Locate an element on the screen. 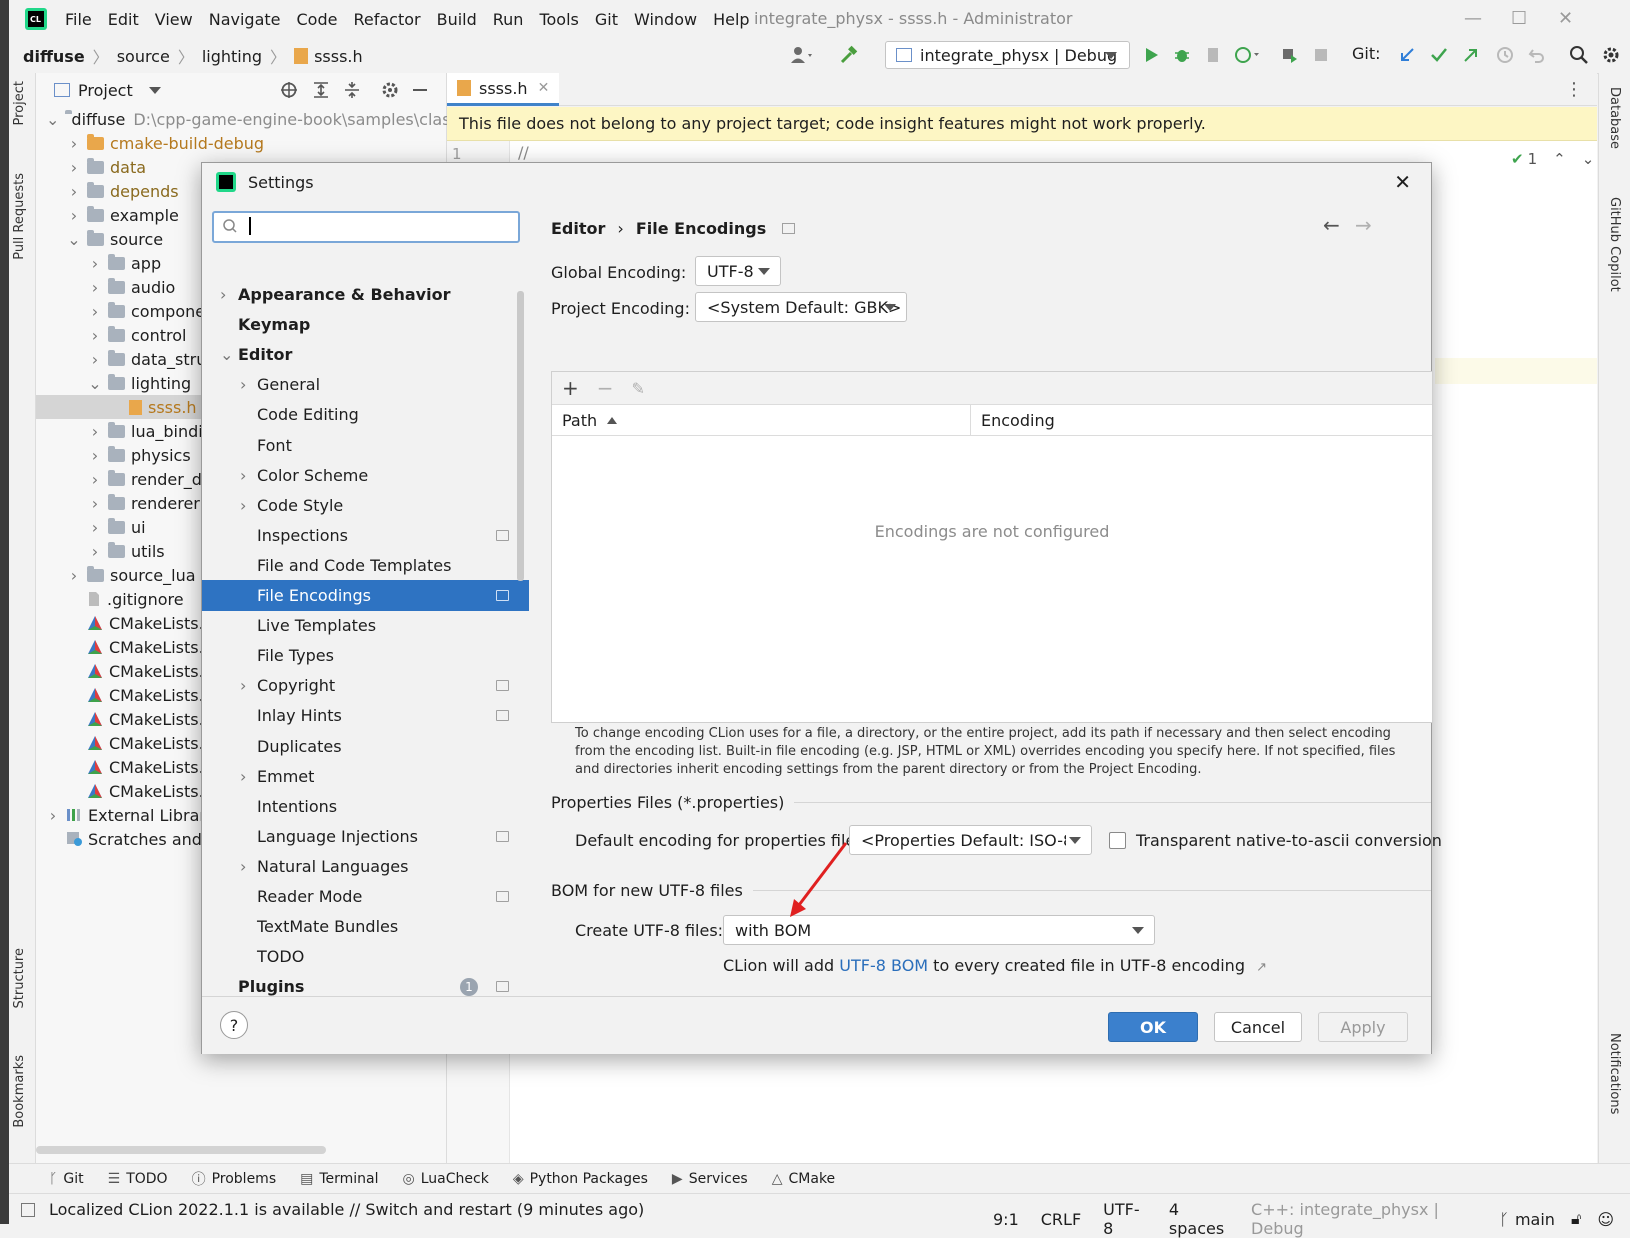 Image resolution: width=1630 pixels, height=1238 pixels. git-update-icon is located at coordinates (1407, 55).